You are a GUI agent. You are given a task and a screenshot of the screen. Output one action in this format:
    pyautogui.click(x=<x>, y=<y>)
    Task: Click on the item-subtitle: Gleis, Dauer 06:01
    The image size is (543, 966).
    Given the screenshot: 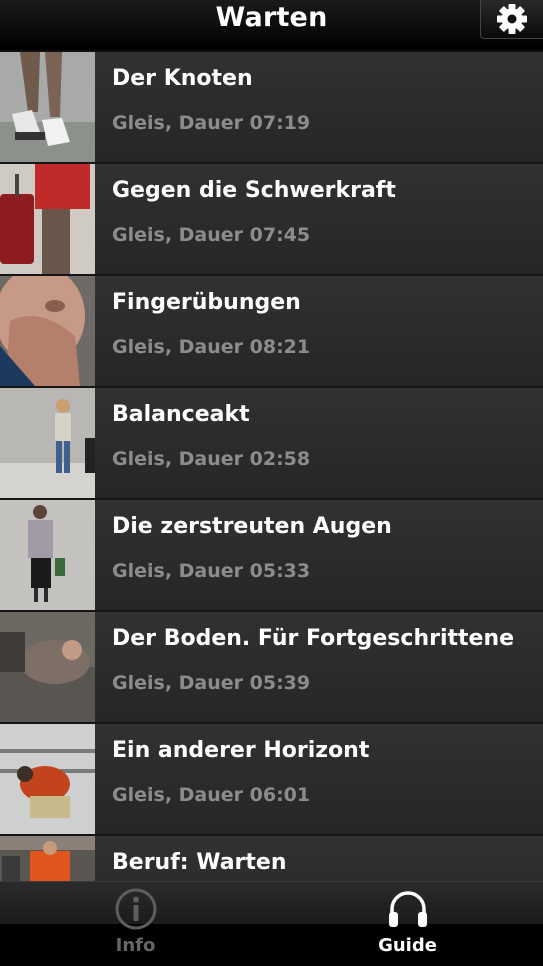 What is the action you would take?
    pyautogui.click(x=211, y=795)
    